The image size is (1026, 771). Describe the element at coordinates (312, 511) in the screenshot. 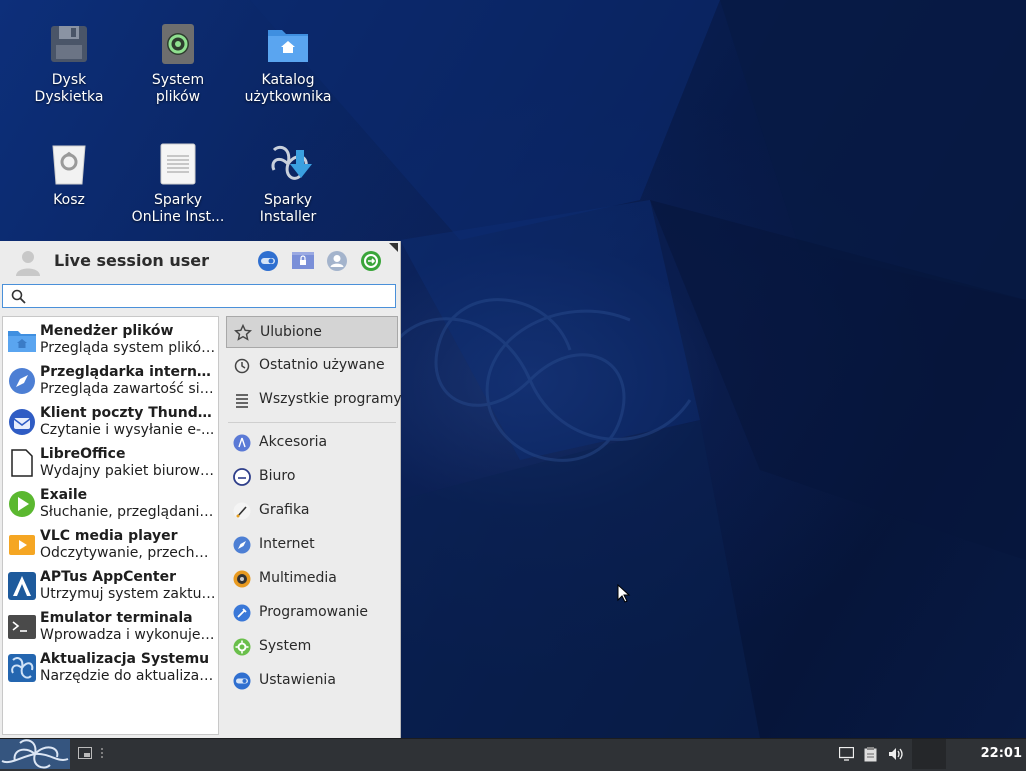

I see `category-graphics: Grafika` at that location.